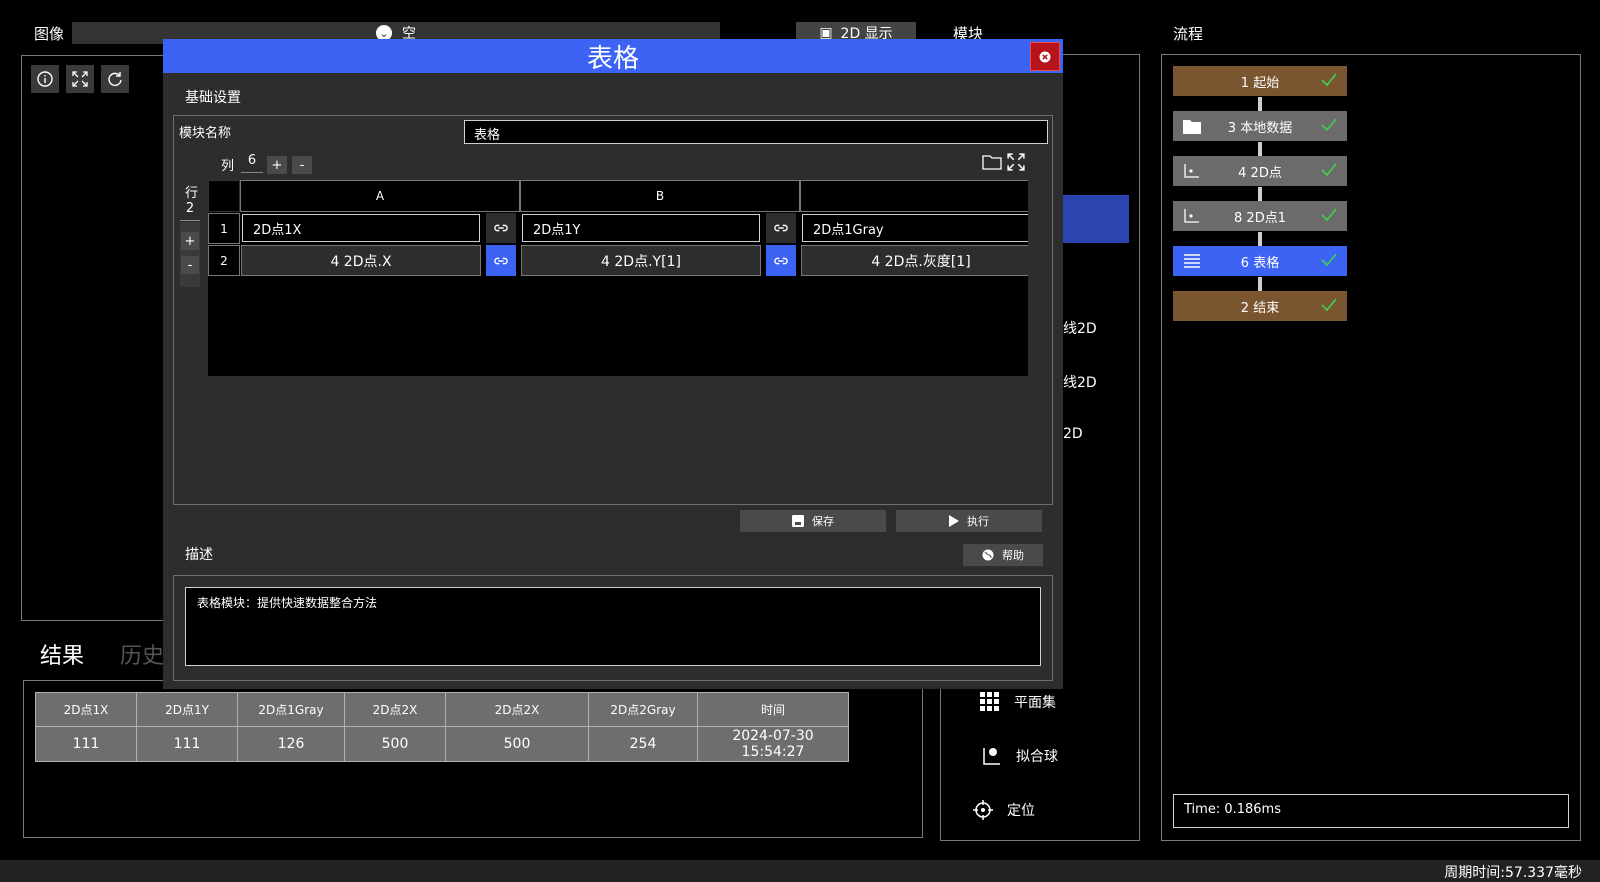 Image resolution: width=1600 pixels, height=882 pixels. What do you see at coordinates (228, 166) in the screenshot?
I see `column-label: 列` at bounding box center [228, 166].